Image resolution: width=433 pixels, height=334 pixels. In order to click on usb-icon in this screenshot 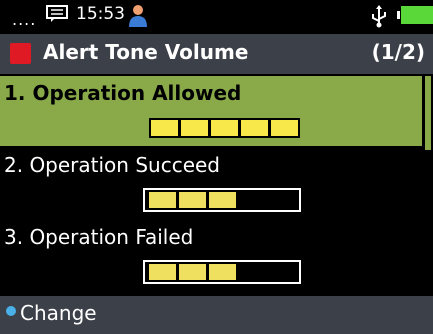, I will do `click(379, 16)`.